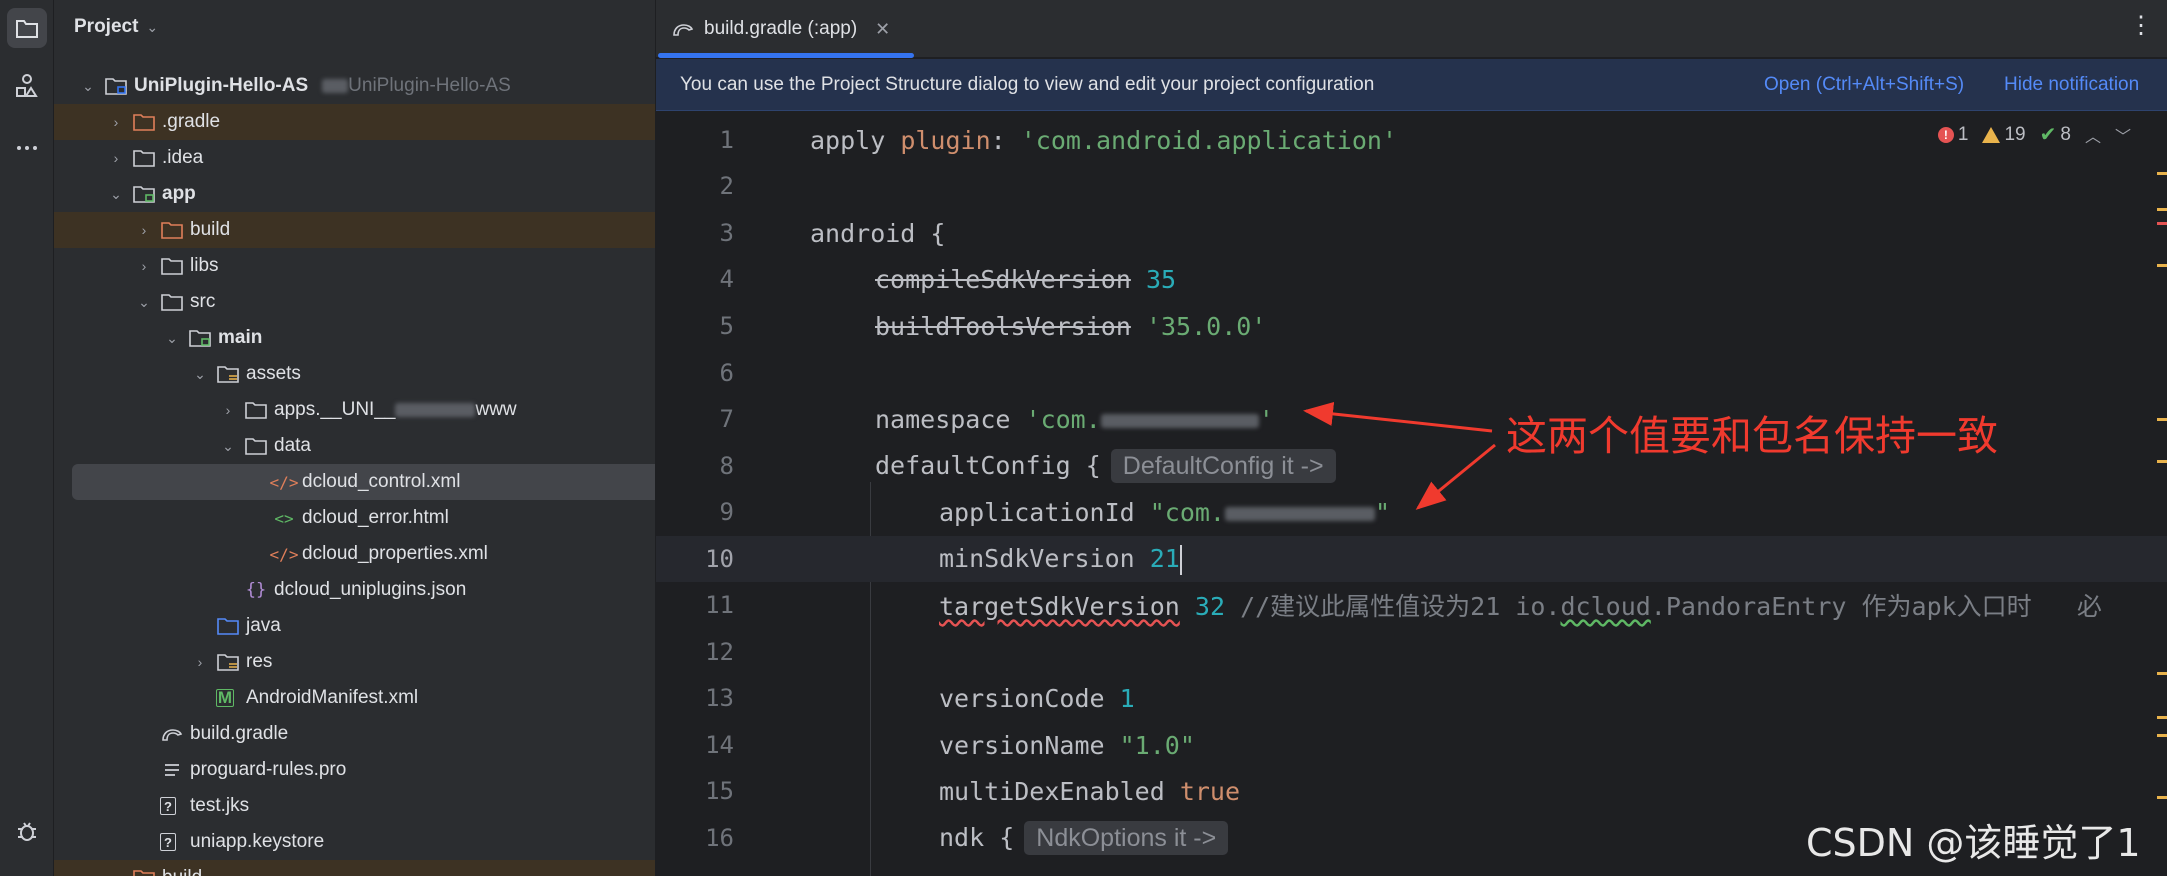 The height and width of the screenshot is (876, 2167). What do you see at coordinates (354, 734) in the screenshot?
I see `tree-item-build-gradle: › build.gradle` at bounding box center [354, 734].